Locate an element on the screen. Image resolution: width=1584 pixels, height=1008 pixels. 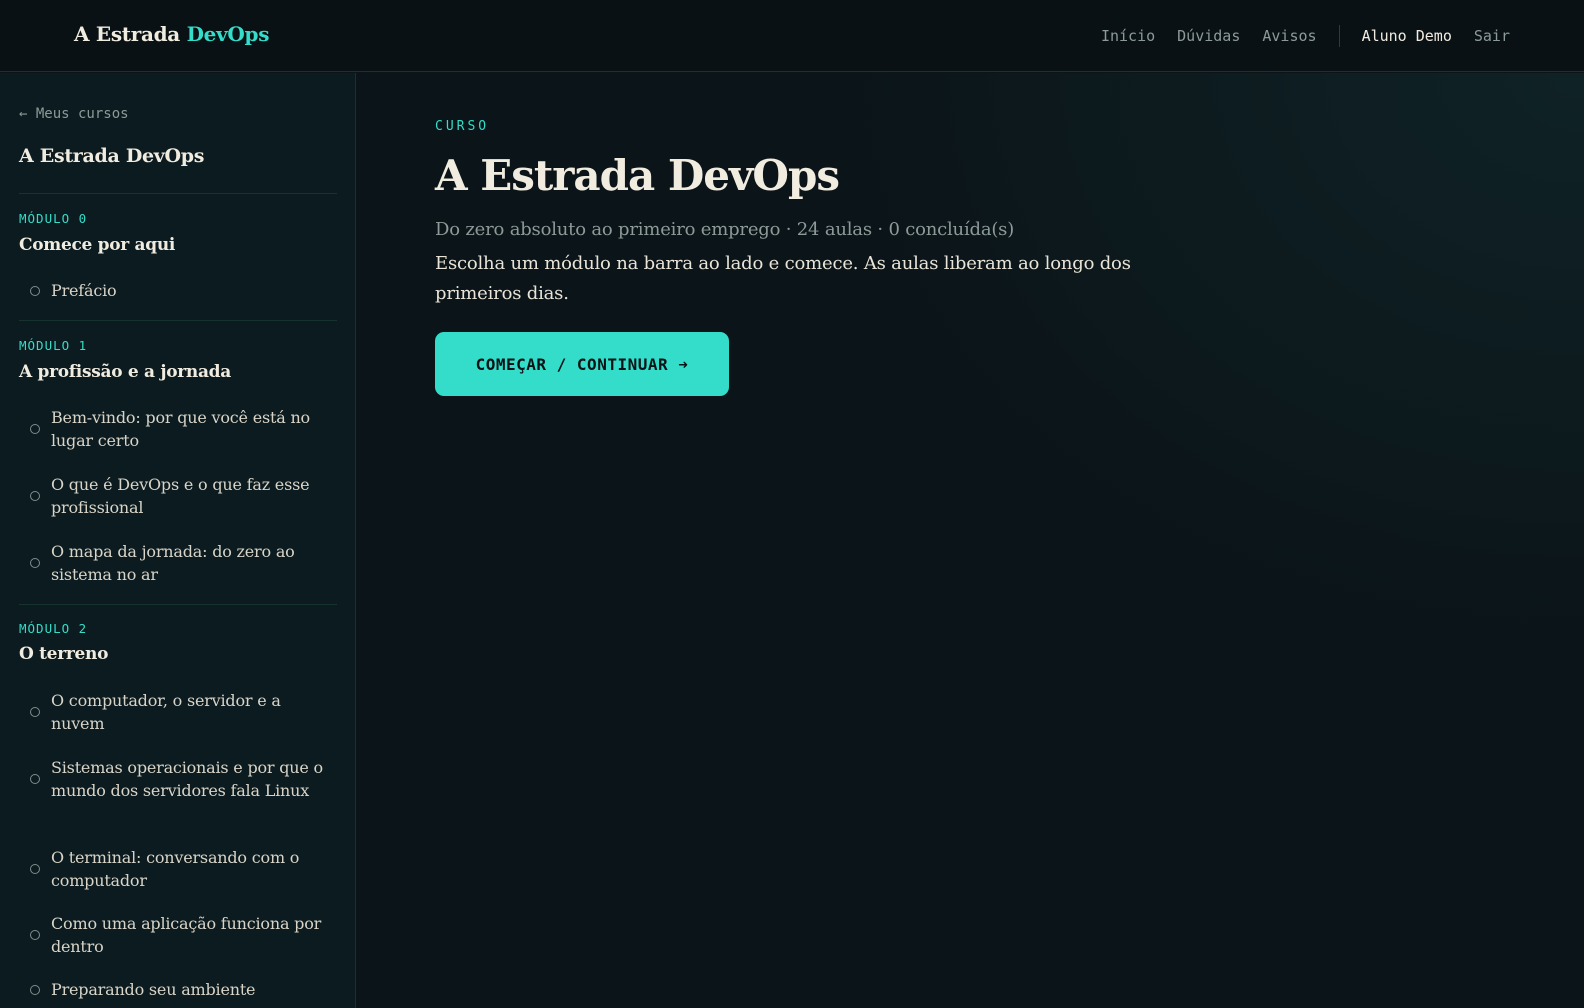
module-2-label: MÓDULO 2 is located at coordinates (53, 628).